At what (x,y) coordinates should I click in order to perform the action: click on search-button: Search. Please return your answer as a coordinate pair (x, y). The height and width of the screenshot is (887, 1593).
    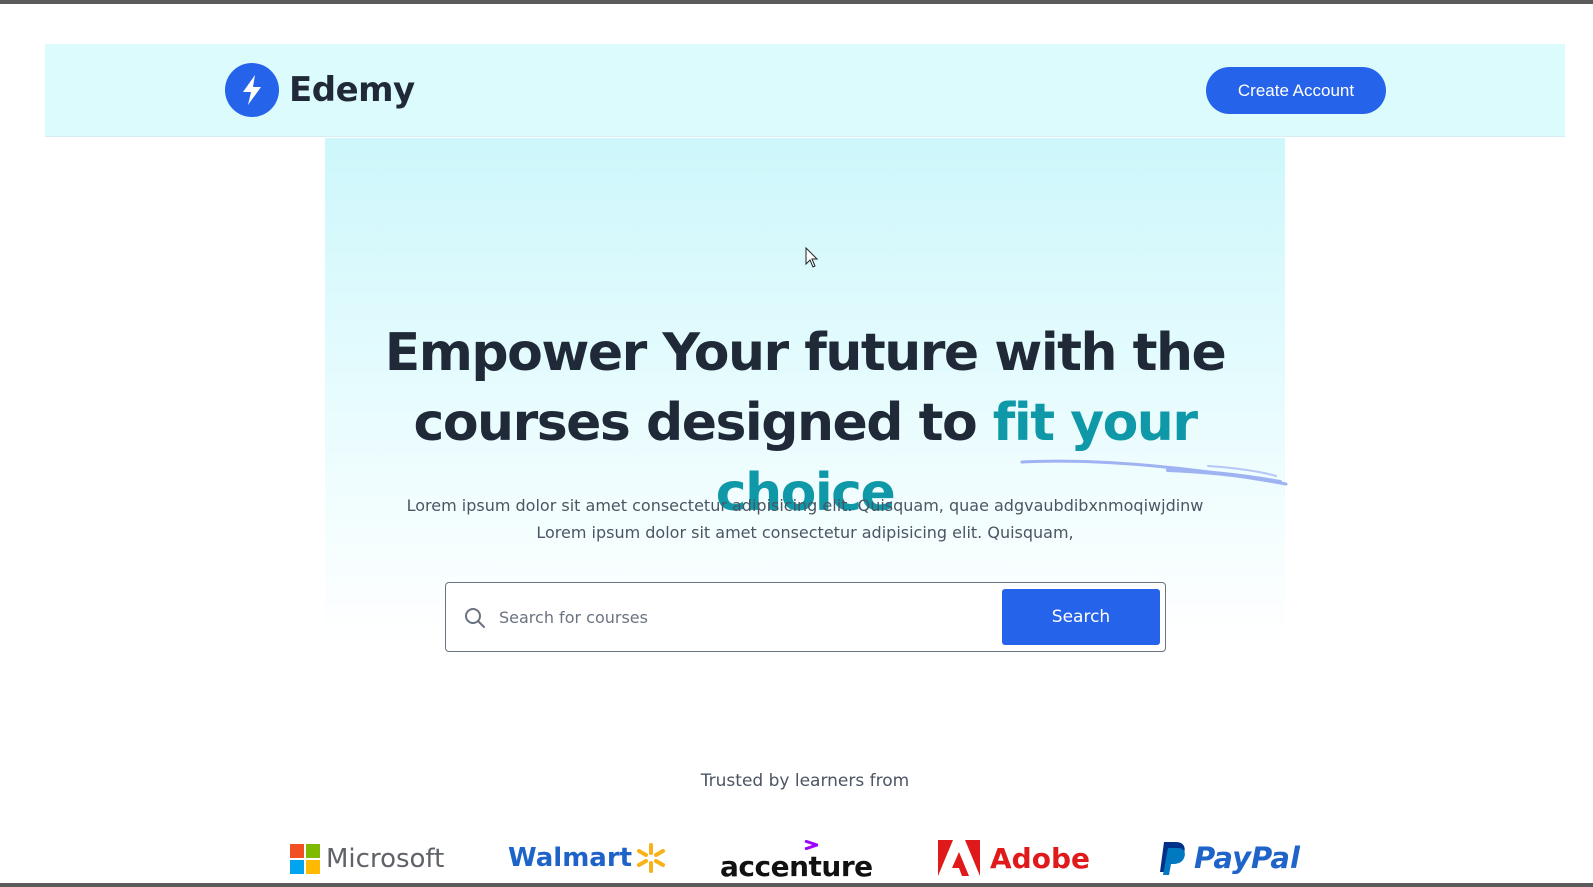
    Looking at the image, I should click on (1081, 617).